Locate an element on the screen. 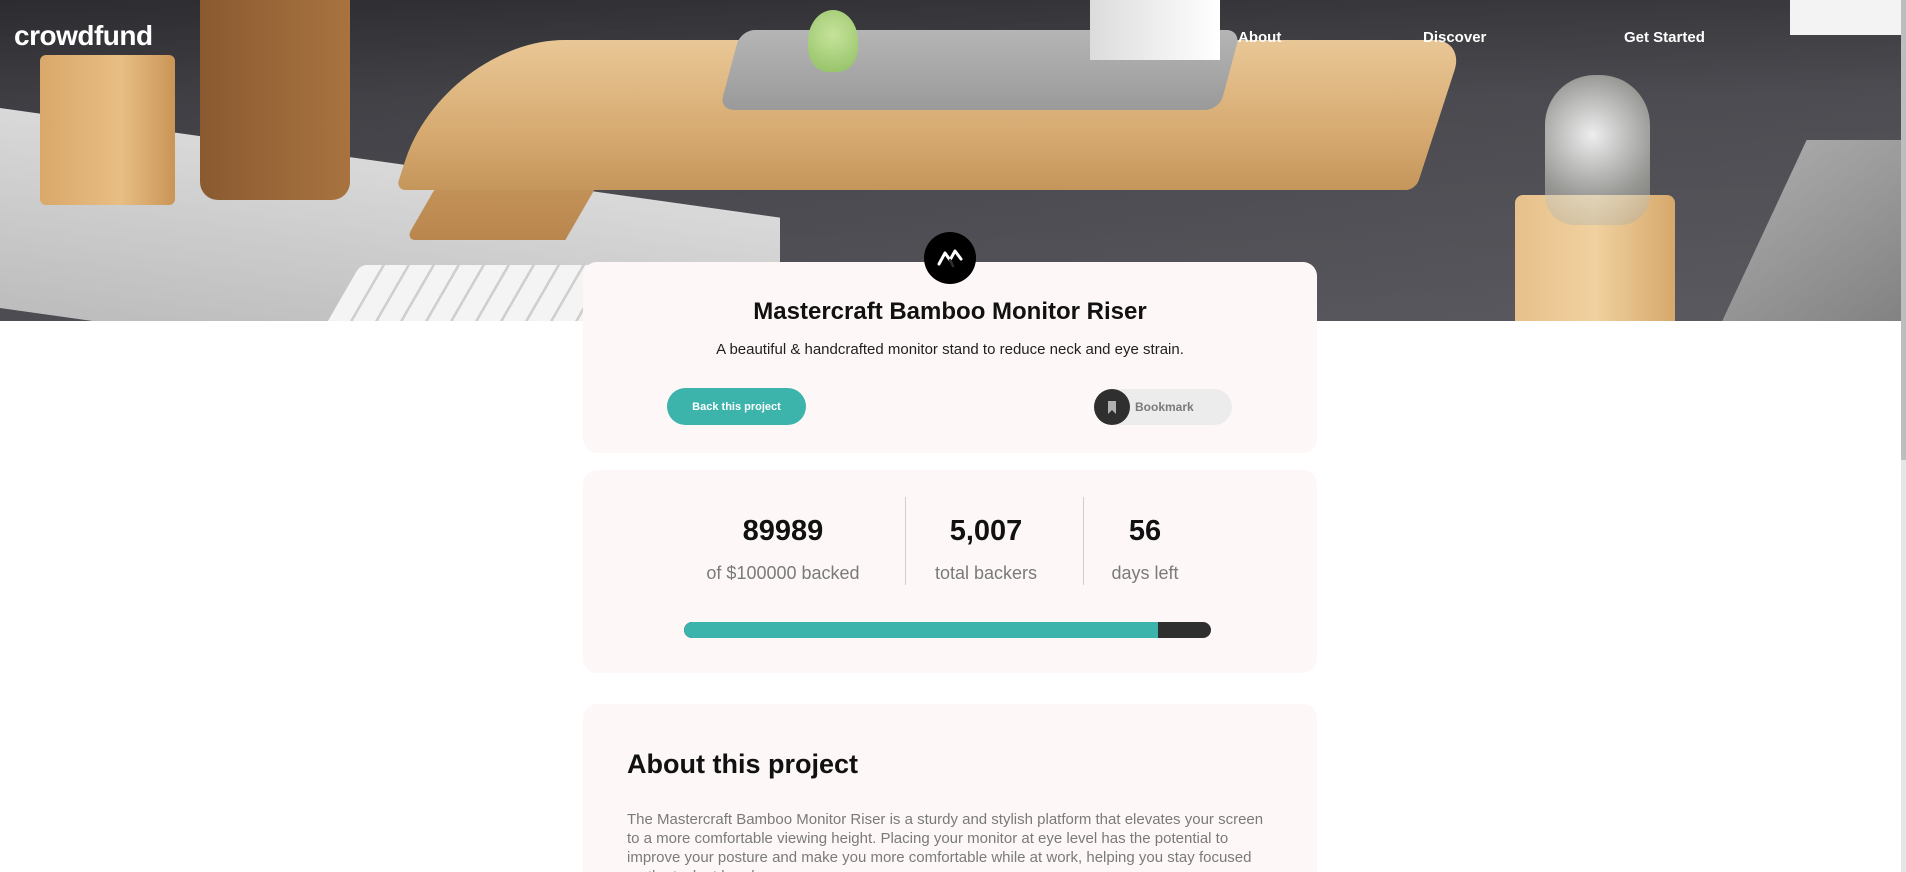  site-logo: crowdfund is located at coordinates (83, 36).